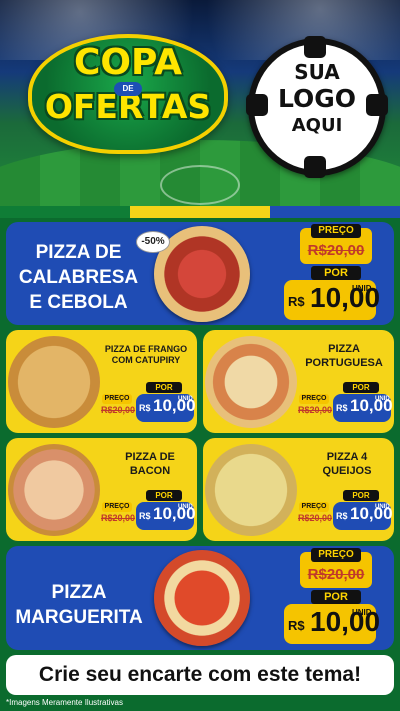 This screenshot has width=400, height=711. What do you see at coordinates (347, 464) in the screenshot?
I see `product-name: PIZZA 4 QUEIJOS` at bounding box center [347, 464].